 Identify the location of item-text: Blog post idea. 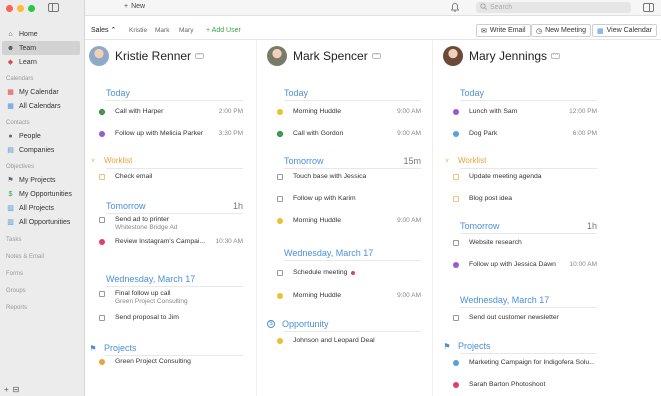
(490, 198).